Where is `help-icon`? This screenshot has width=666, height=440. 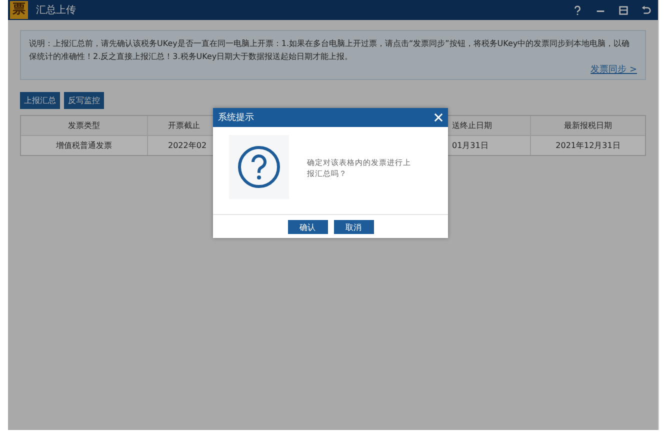
help-icon is located at coordinates (577, 10).